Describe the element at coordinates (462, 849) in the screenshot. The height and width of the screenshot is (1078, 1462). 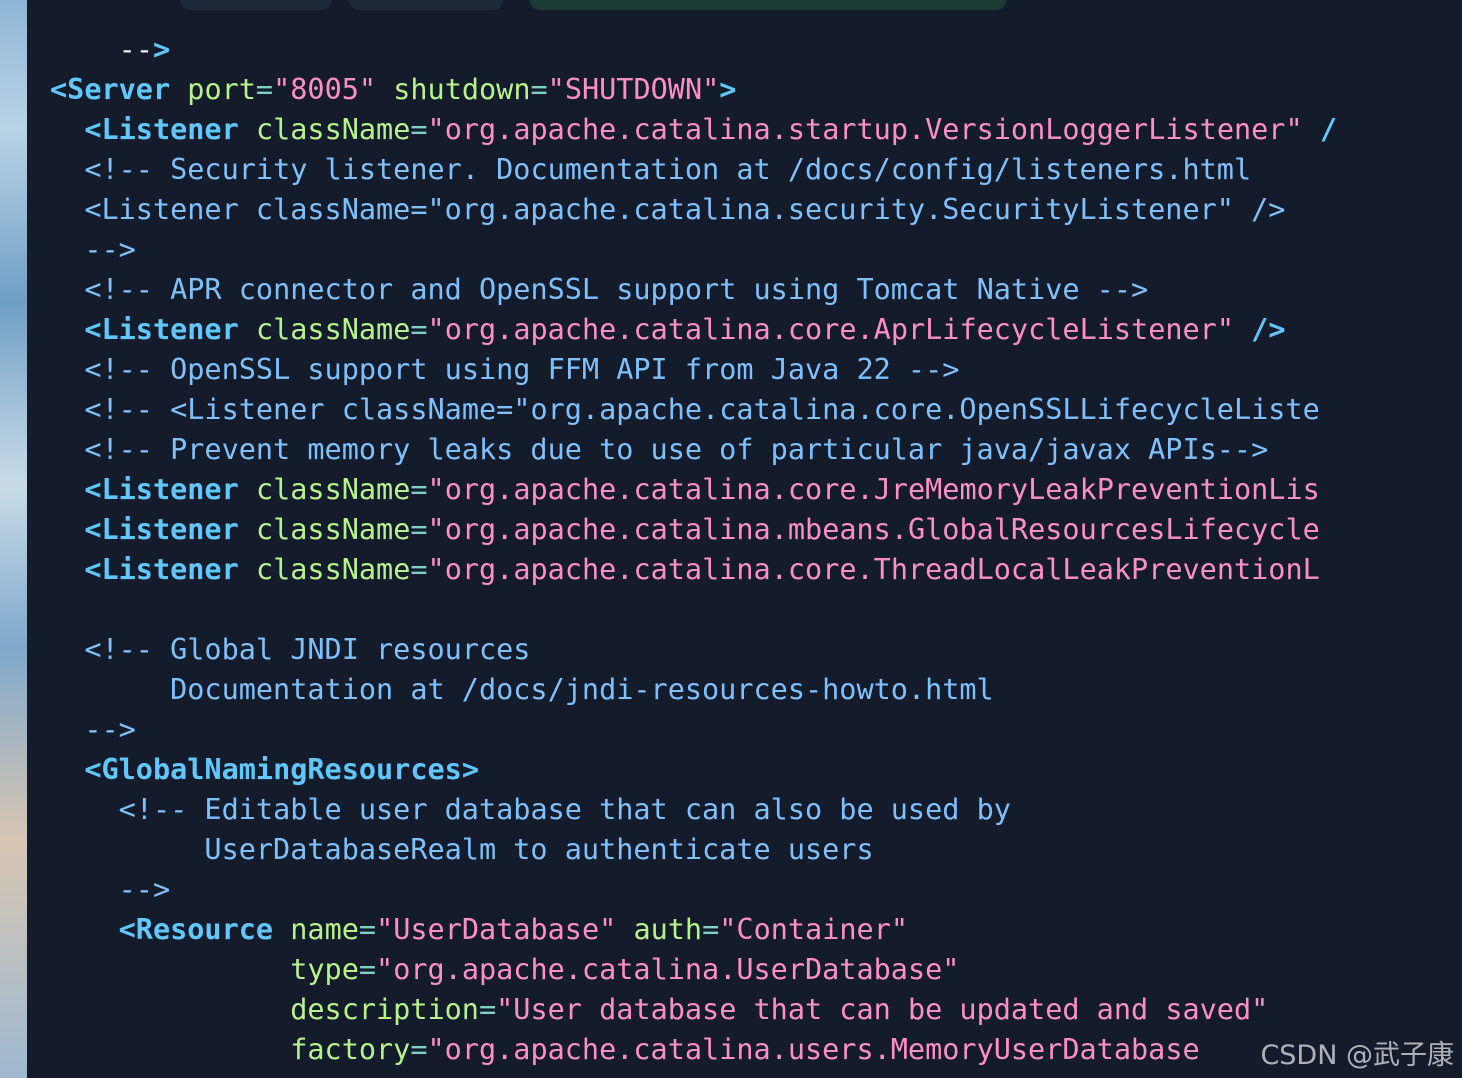
I see `code-line: UserDatabaseRealm to authenticate users` at that location.